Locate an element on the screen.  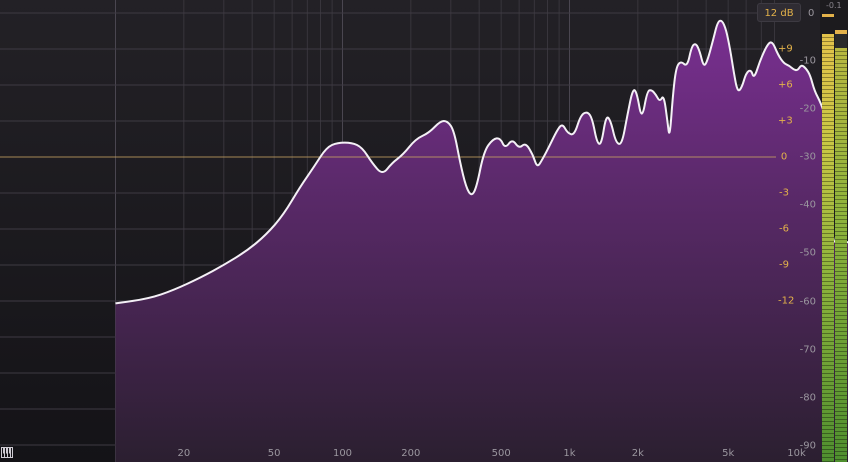
meter-zero-label: 0 is located at coordinates (811, 13).